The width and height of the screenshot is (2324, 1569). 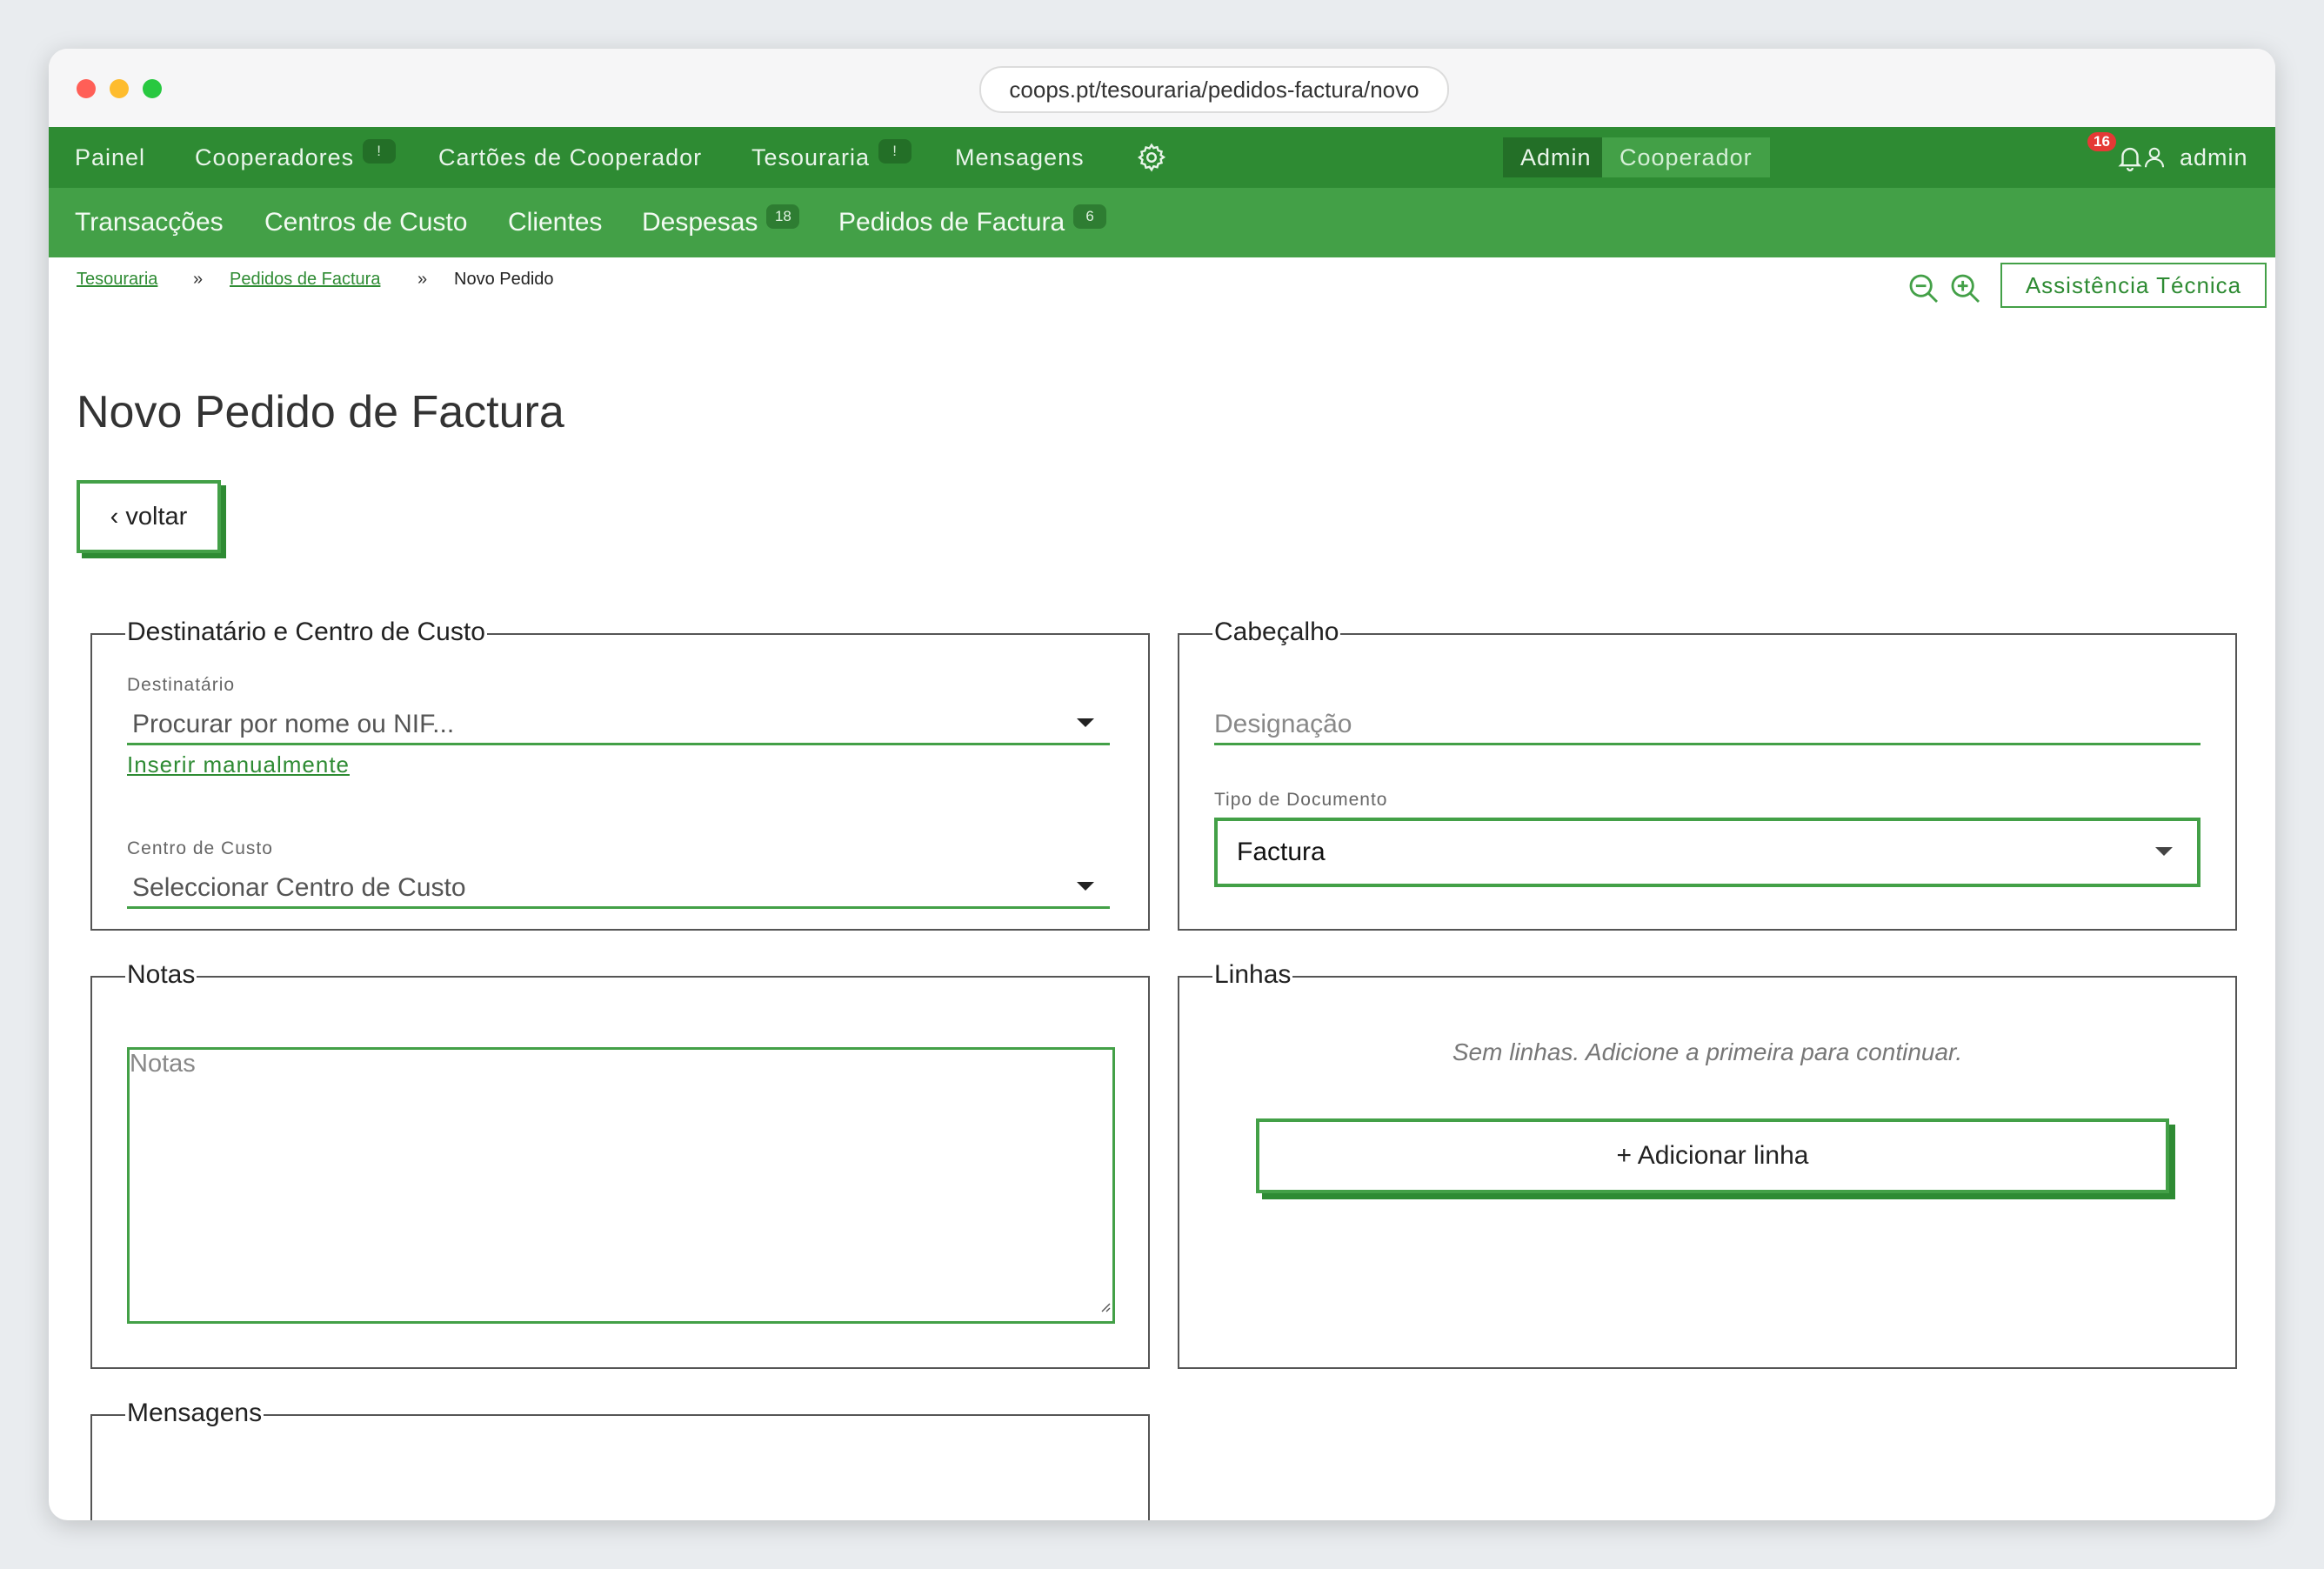 I want to click on maximize-window-button, so click(x=152, y=88).